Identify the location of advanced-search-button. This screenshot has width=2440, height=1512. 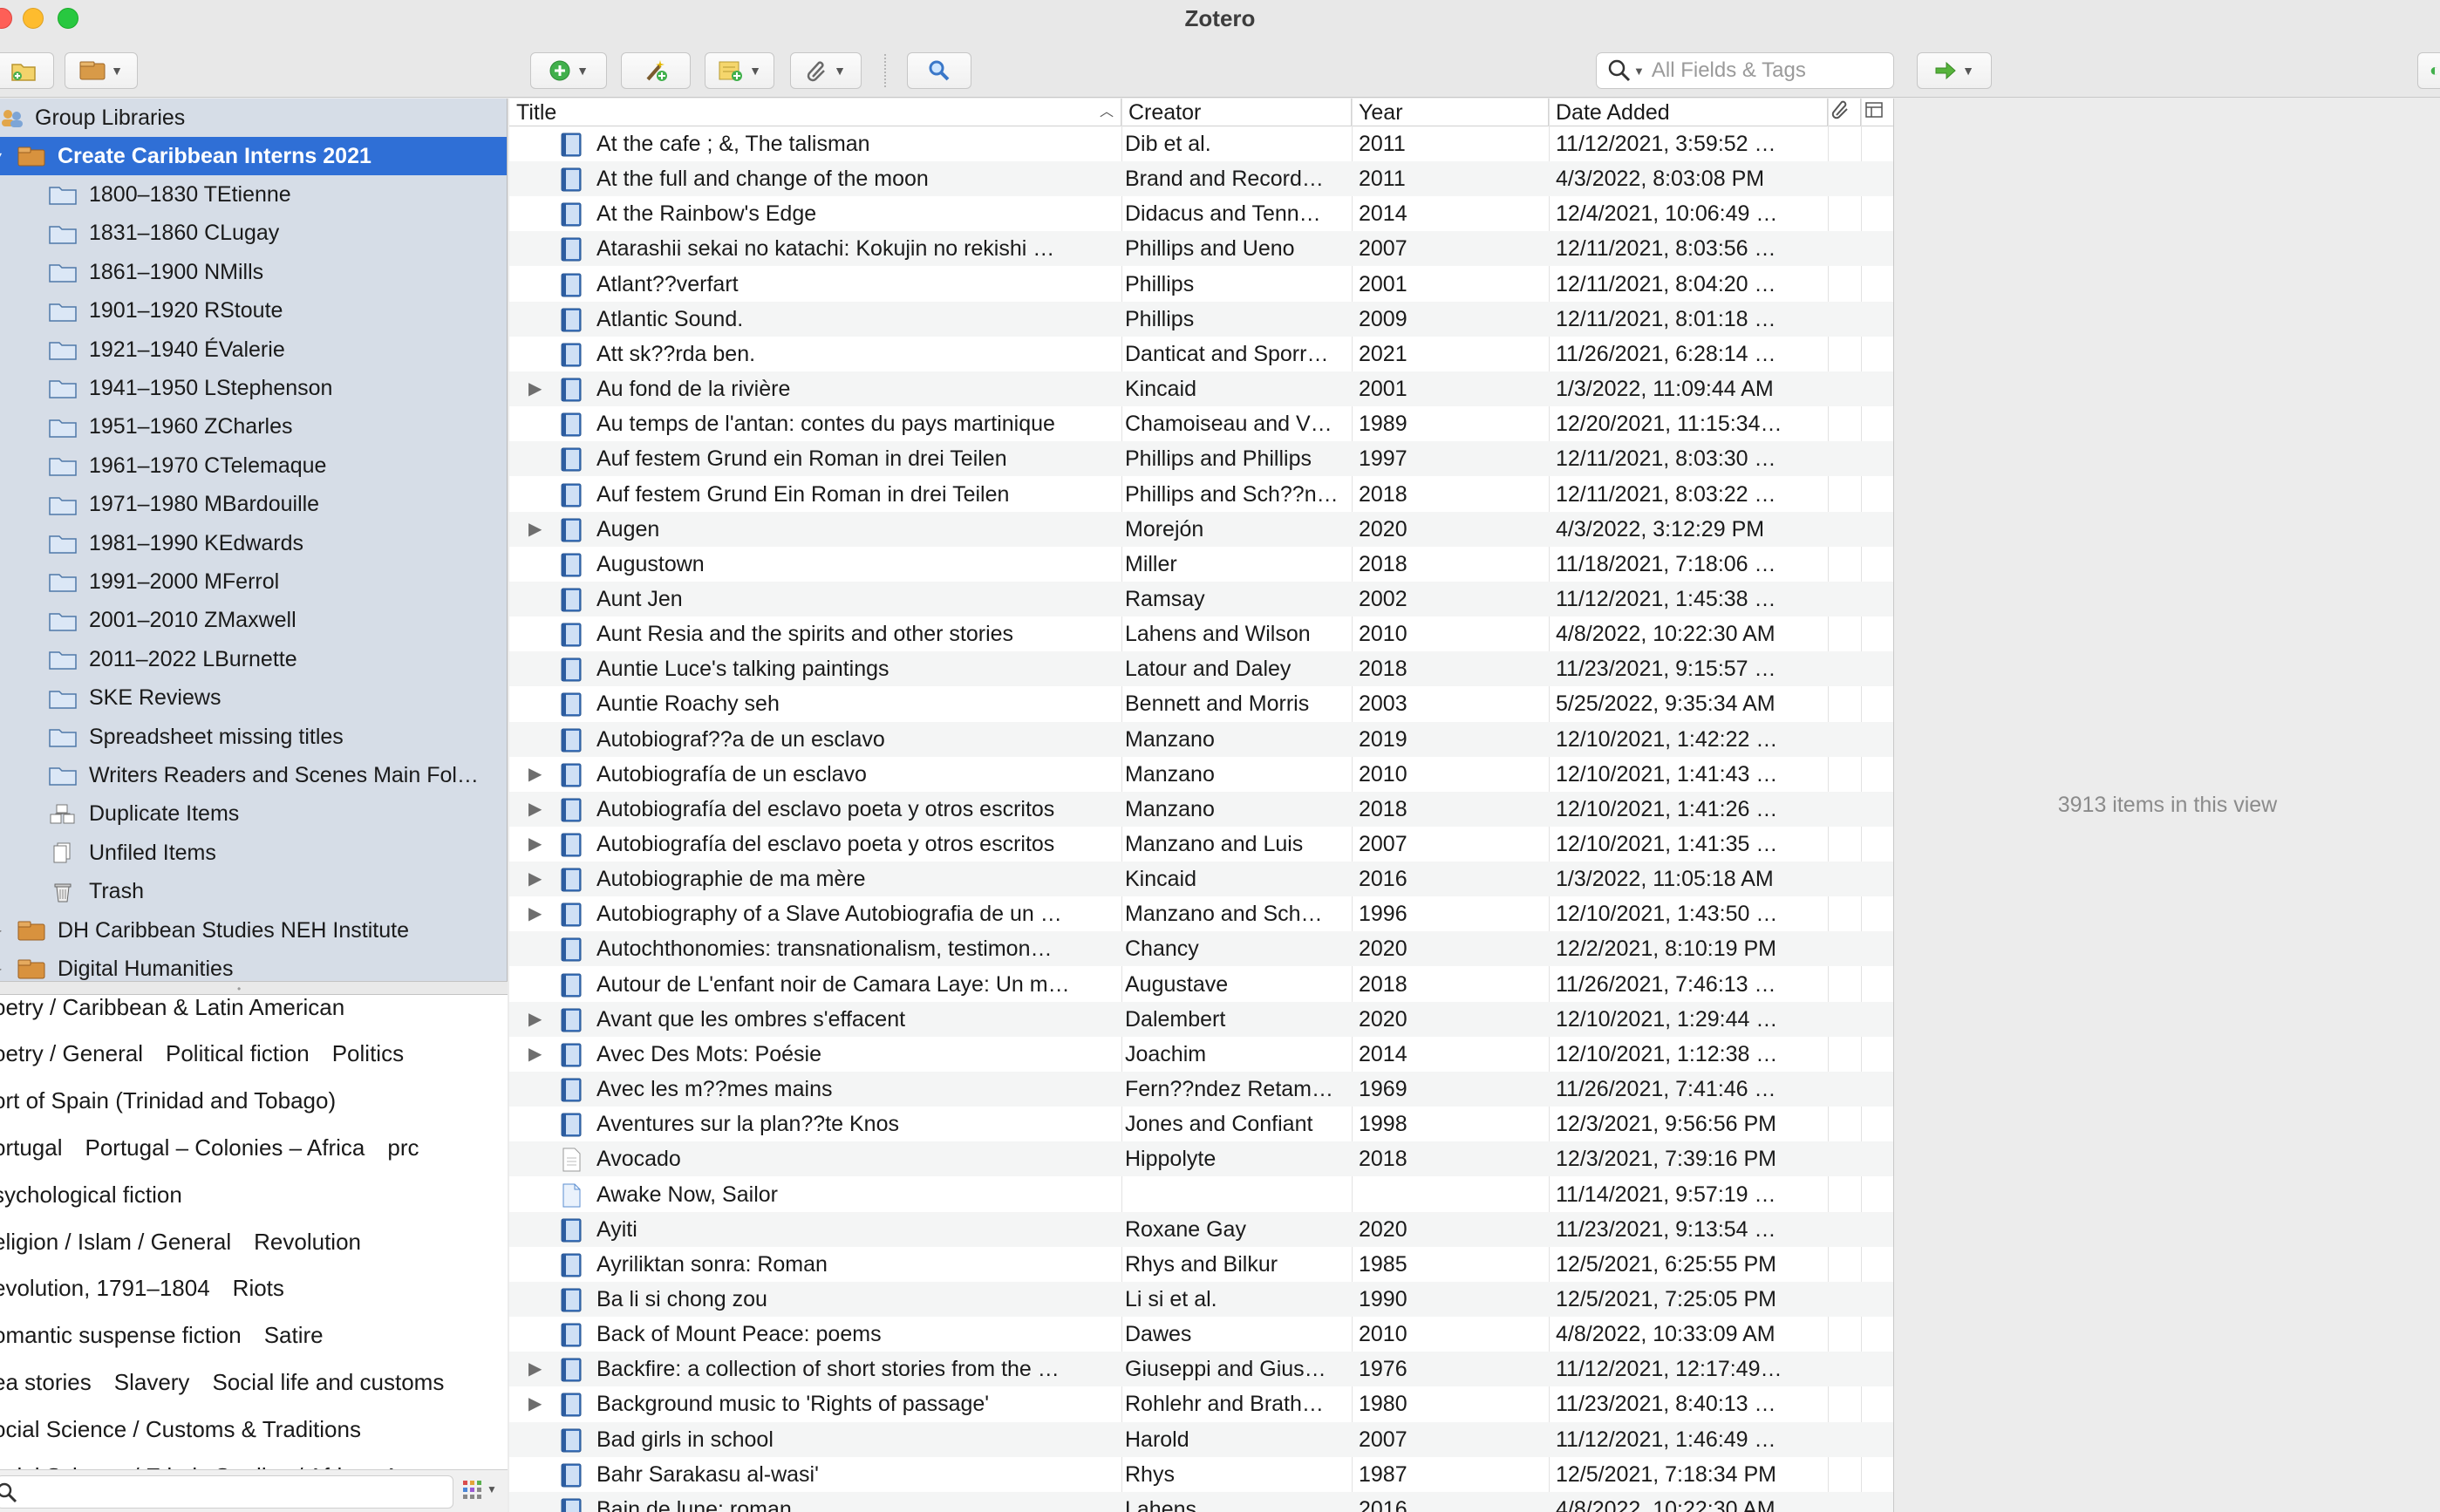
(939, 70).